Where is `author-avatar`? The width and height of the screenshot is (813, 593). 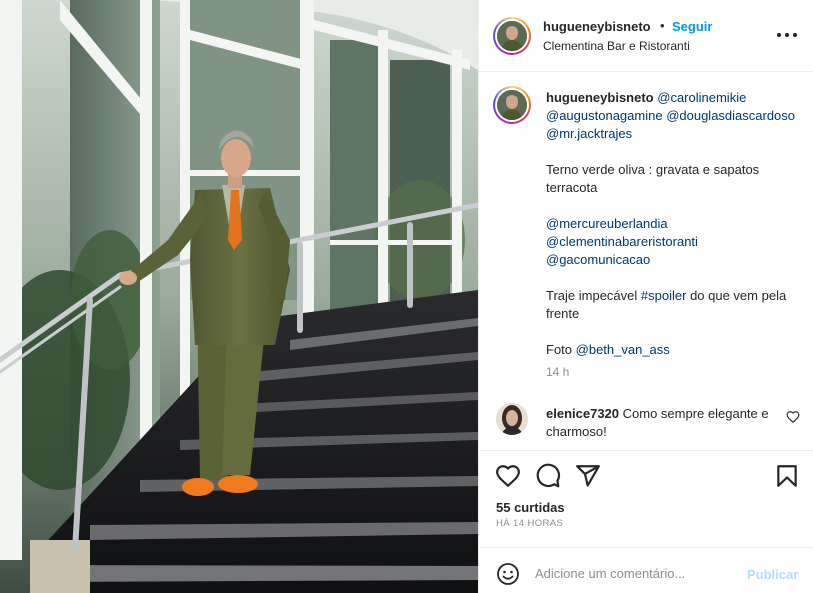
author-avatar is located at coordinates (512, 36).